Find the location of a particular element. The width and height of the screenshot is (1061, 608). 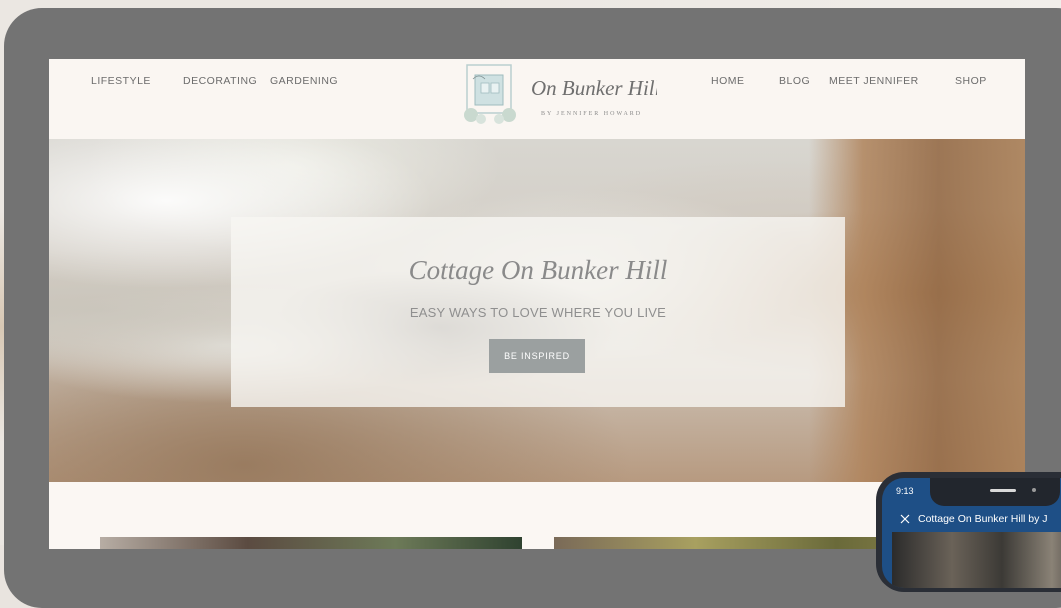

logo-byline: BY JENNIFER HOWARD is located at coordinates (592, 114).